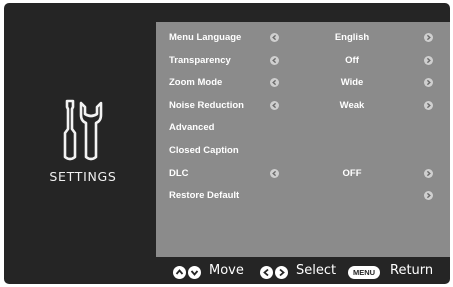 This screenshot has height=287, width=453. What do you see at coordinates (303, 175) in the screenshot?
I see `menu-item-dlc: DLC OFF` at bounding box center [303, 175].